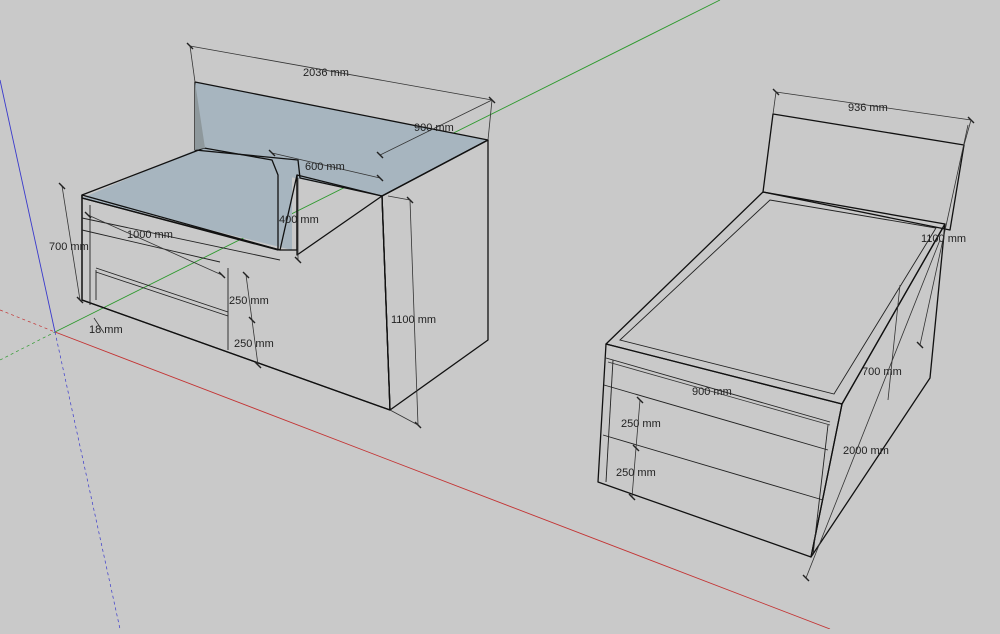 The height and width of the screenshot is (634, 1000). I want to click on dim-depth: 900 mm, so click(434, 128).